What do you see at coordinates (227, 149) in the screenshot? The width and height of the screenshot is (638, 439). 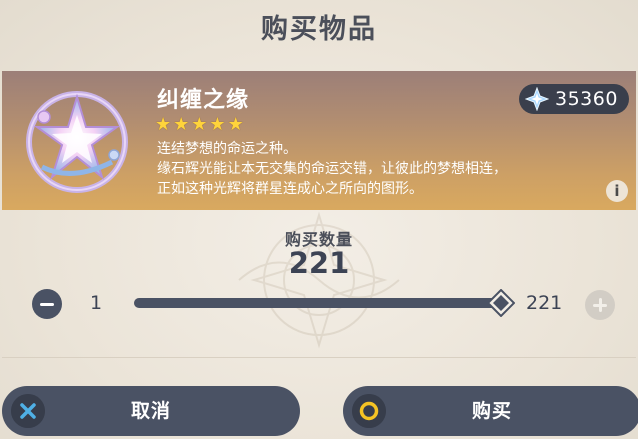 I see `description-line: 连结梦想的命运之种。` at bounding box center [227, 149].